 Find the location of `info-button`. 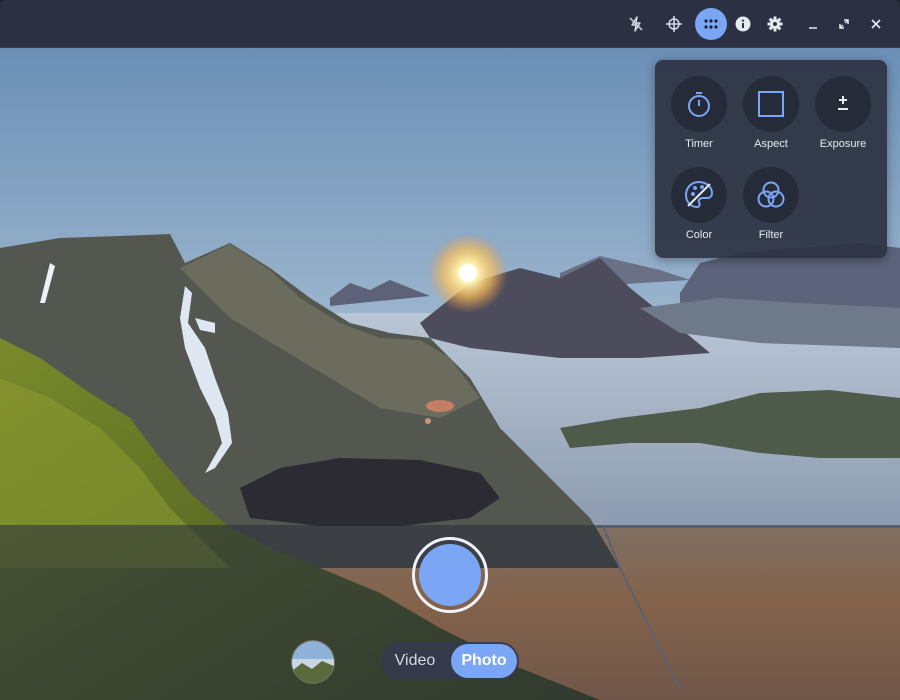

info-button is located at coordinates (743, 24).